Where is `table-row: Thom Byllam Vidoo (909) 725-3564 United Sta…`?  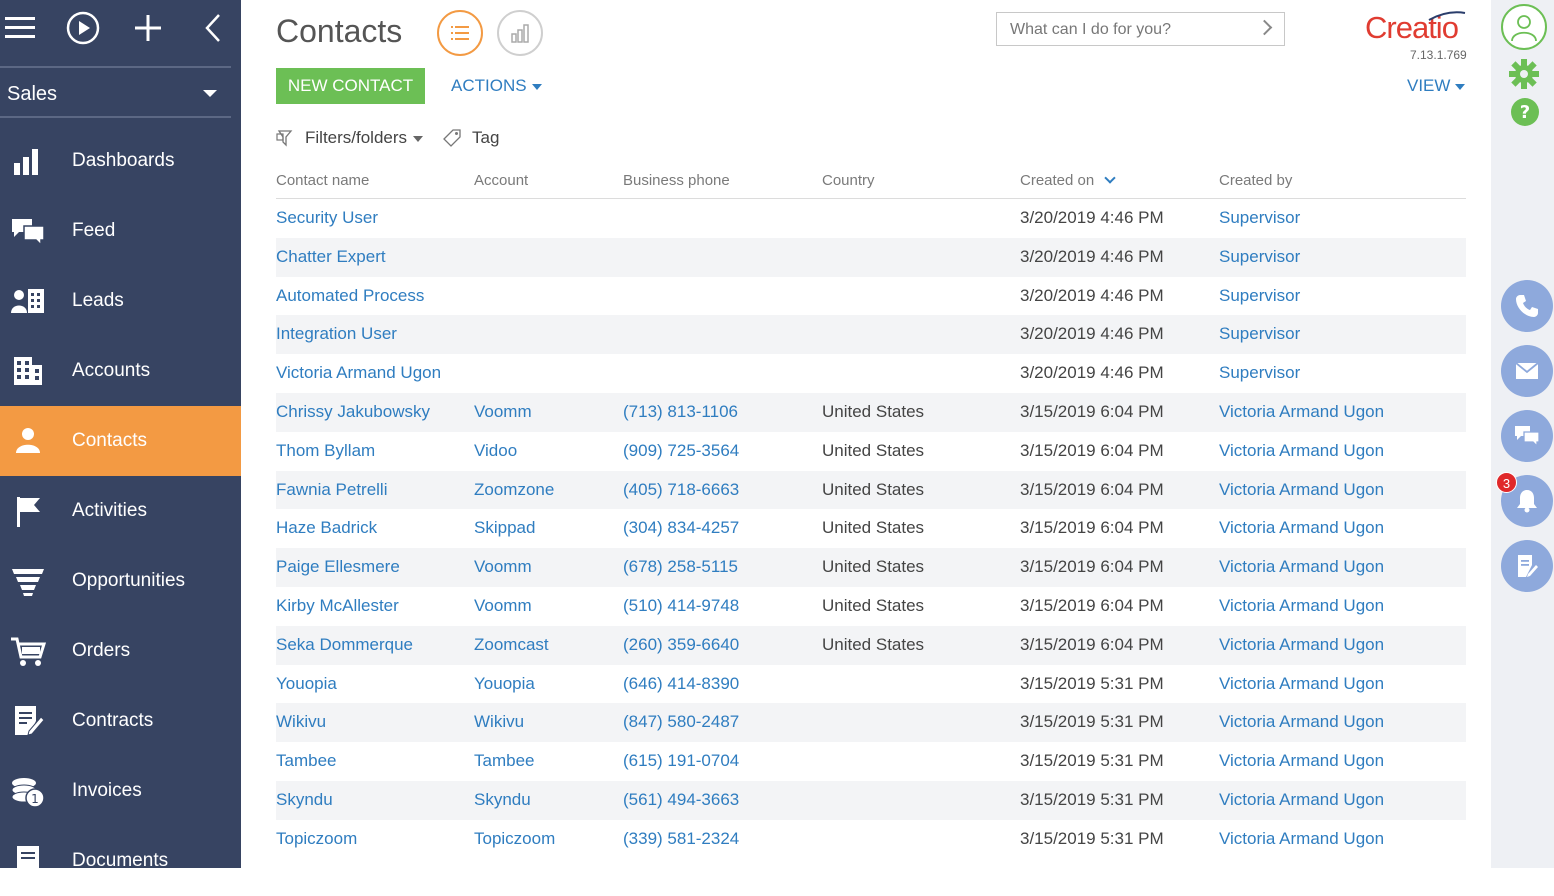
table-row: Thom Byllam Vidoo (909) 725-3564 United Sta… is located at coordinates (871, 451).